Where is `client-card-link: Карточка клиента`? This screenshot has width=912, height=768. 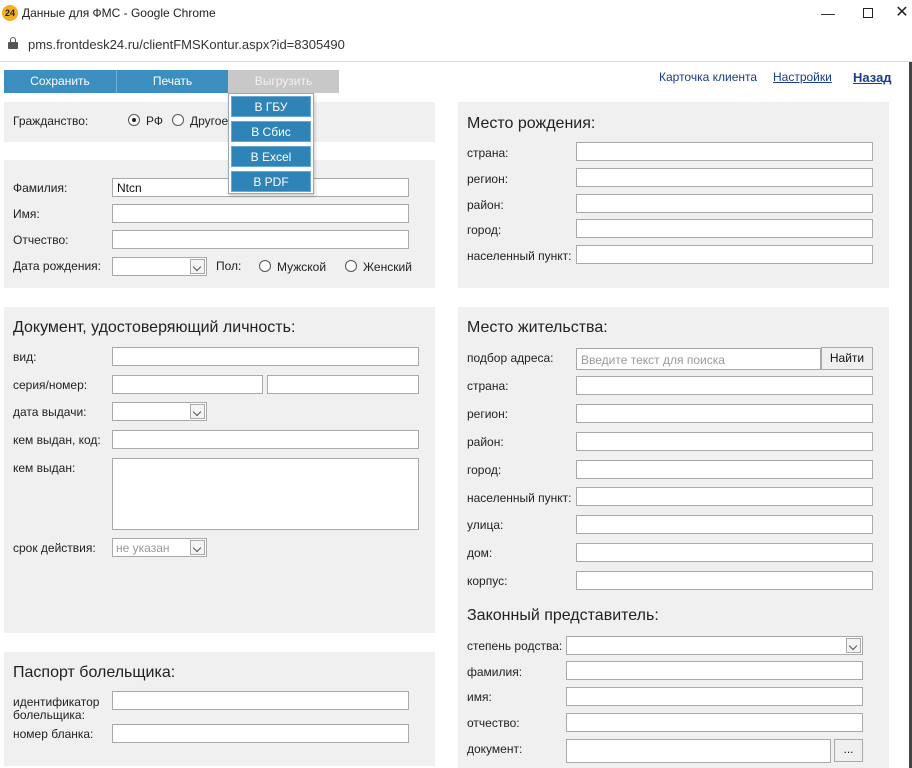 client-card-link: Карточка клиента is located at coordinates (708, 77).